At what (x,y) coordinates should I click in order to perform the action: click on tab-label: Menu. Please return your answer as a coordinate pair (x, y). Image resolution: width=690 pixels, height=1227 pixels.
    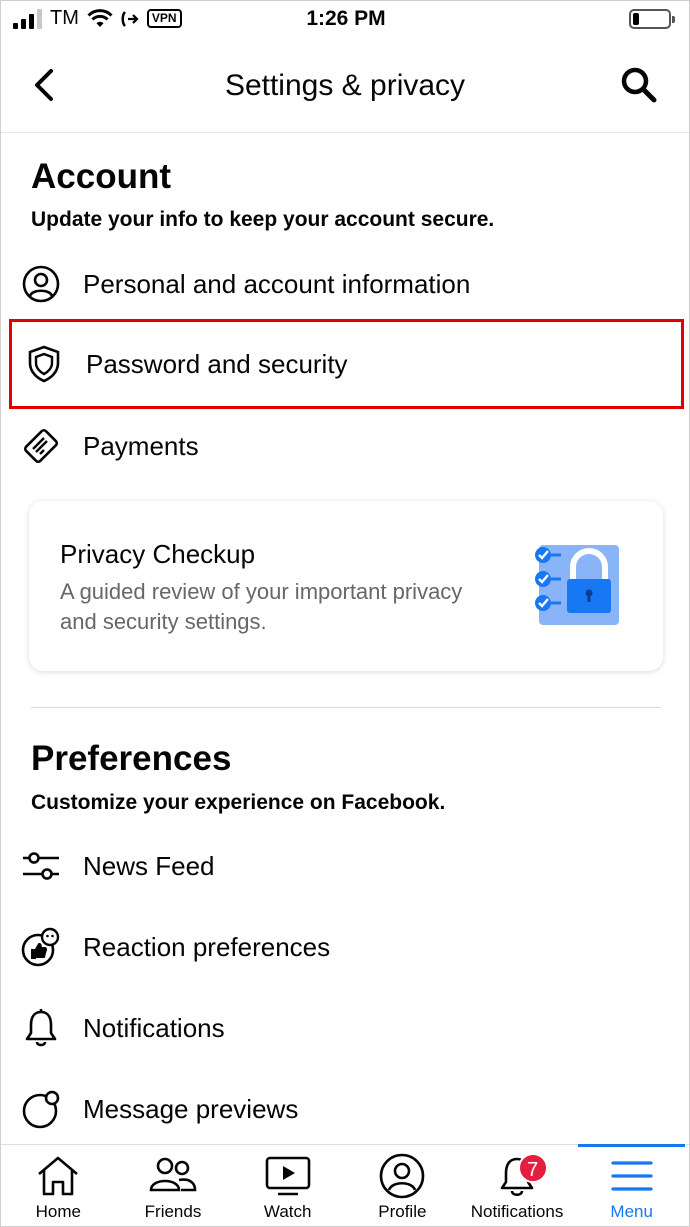
    Looking at the image, I should click on (631, 1211).